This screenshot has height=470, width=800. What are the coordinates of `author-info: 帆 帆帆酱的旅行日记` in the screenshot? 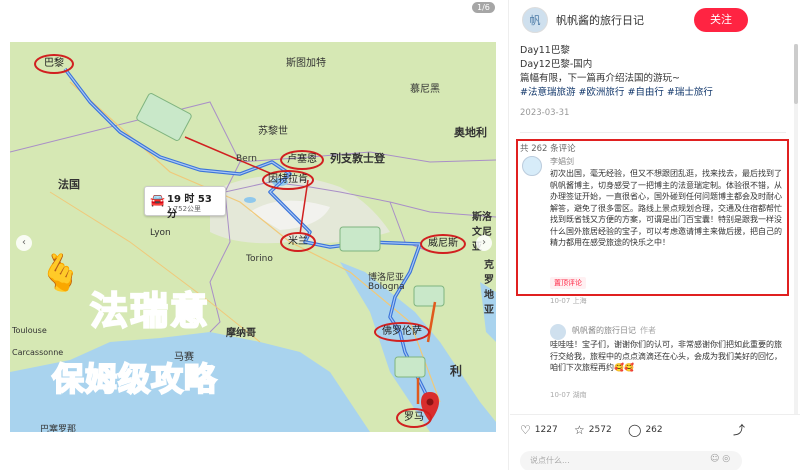 It's located at (583, 20).